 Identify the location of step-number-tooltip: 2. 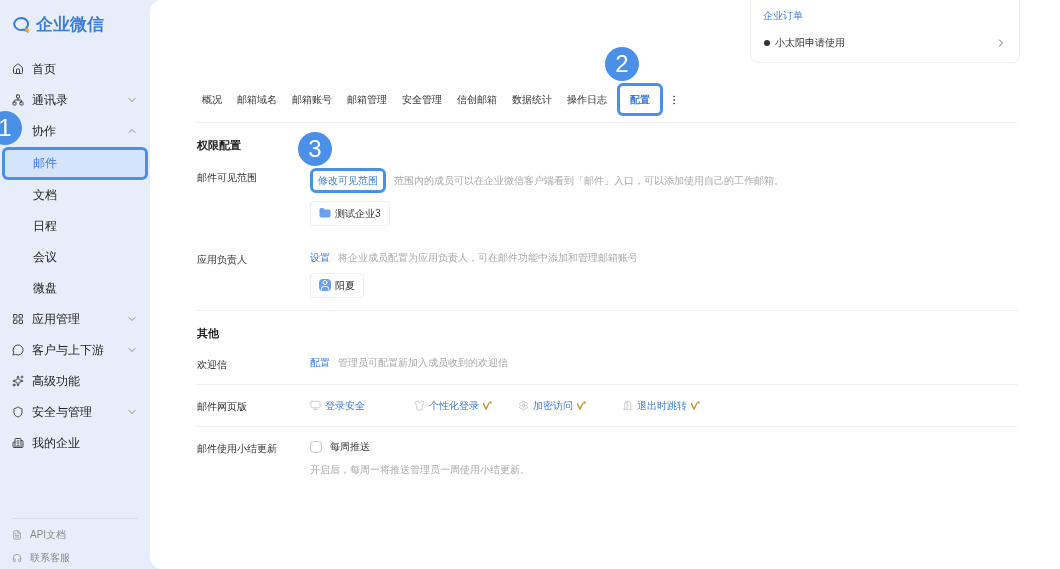
(622, 64).